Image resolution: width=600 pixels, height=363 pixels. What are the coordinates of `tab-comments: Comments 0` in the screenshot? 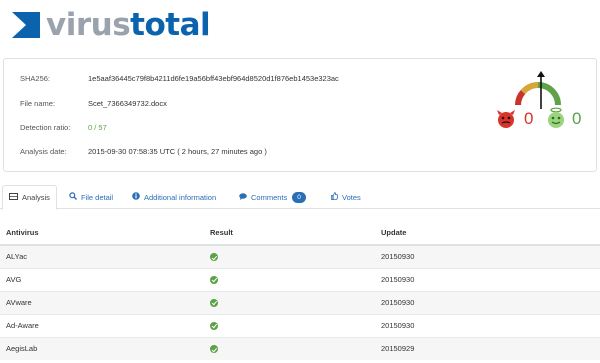 It's located at (272, 197).